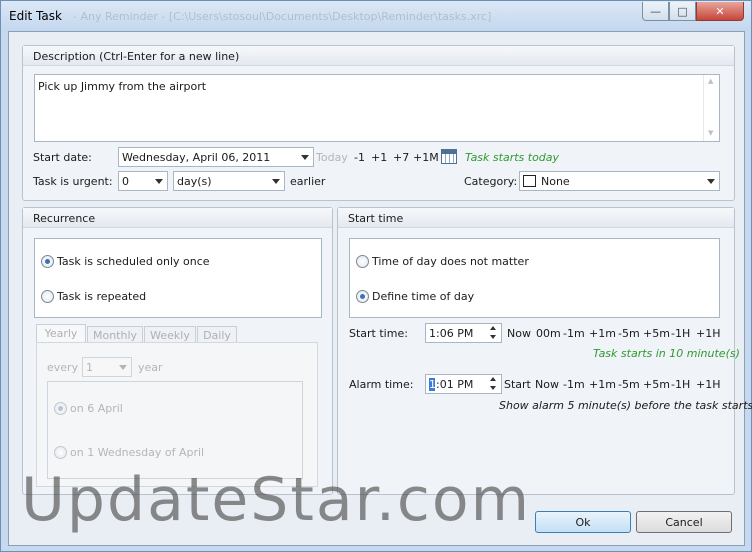 The height and width of the screenshot is (552, 752). Describe the element at coordinates (680, 384) in the screenshot. I see `alarm-minus-1h-link: -1H` at that location.